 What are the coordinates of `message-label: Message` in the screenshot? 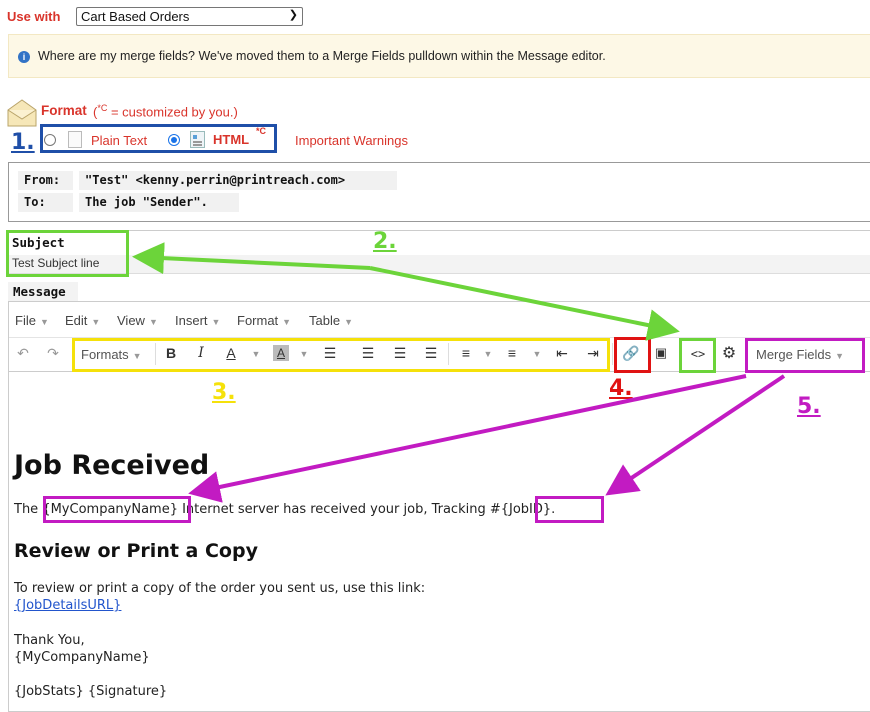 It's located at (39, 291).